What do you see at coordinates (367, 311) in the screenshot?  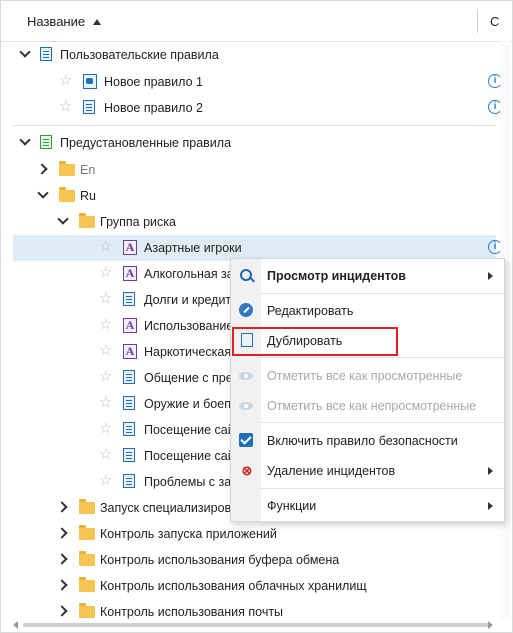 I see `menu-item-edit: Редактировать` at bounding box center [367, 311].